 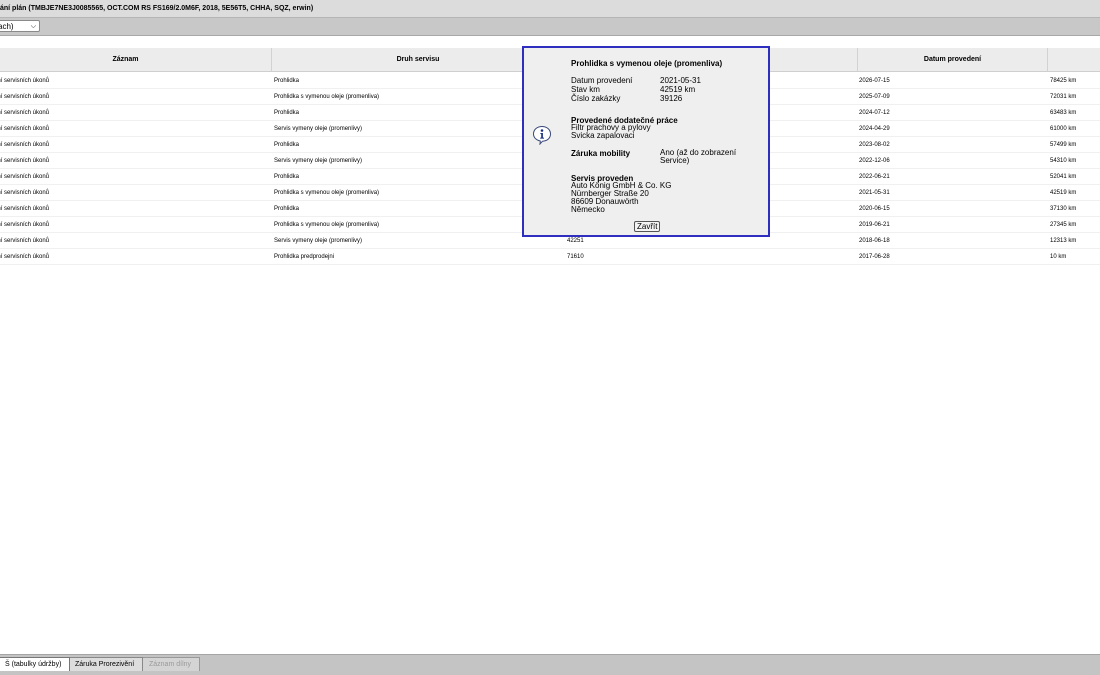 I want to click on cell-km: 57499 km, so click(x=1063, y=145).